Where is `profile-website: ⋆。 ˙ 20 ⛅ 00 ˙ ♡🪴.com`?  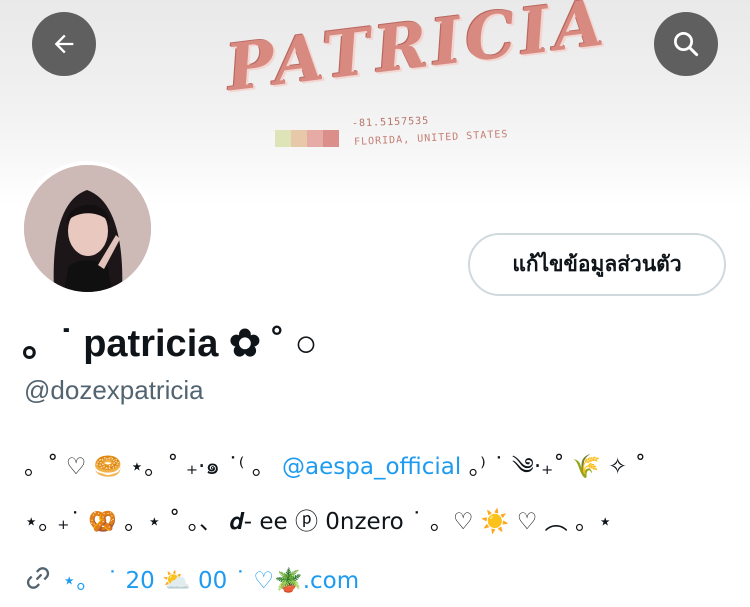
profile-website: ⋆。 ˙ 20 ⛅ 00 ˙ ♡🪴.com is located at coordinates (191, 578).